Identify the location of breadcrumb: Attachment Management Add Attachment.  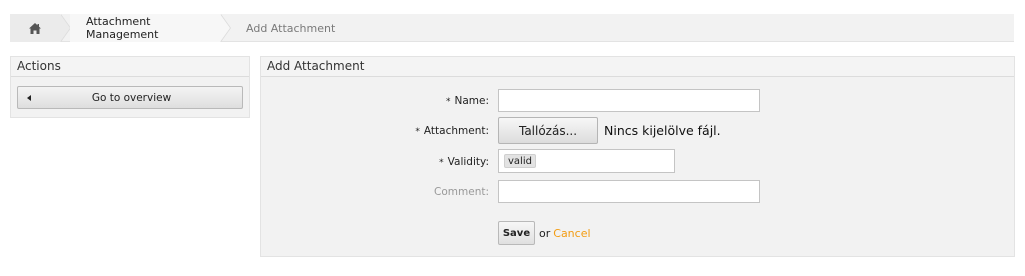
(512, 28).